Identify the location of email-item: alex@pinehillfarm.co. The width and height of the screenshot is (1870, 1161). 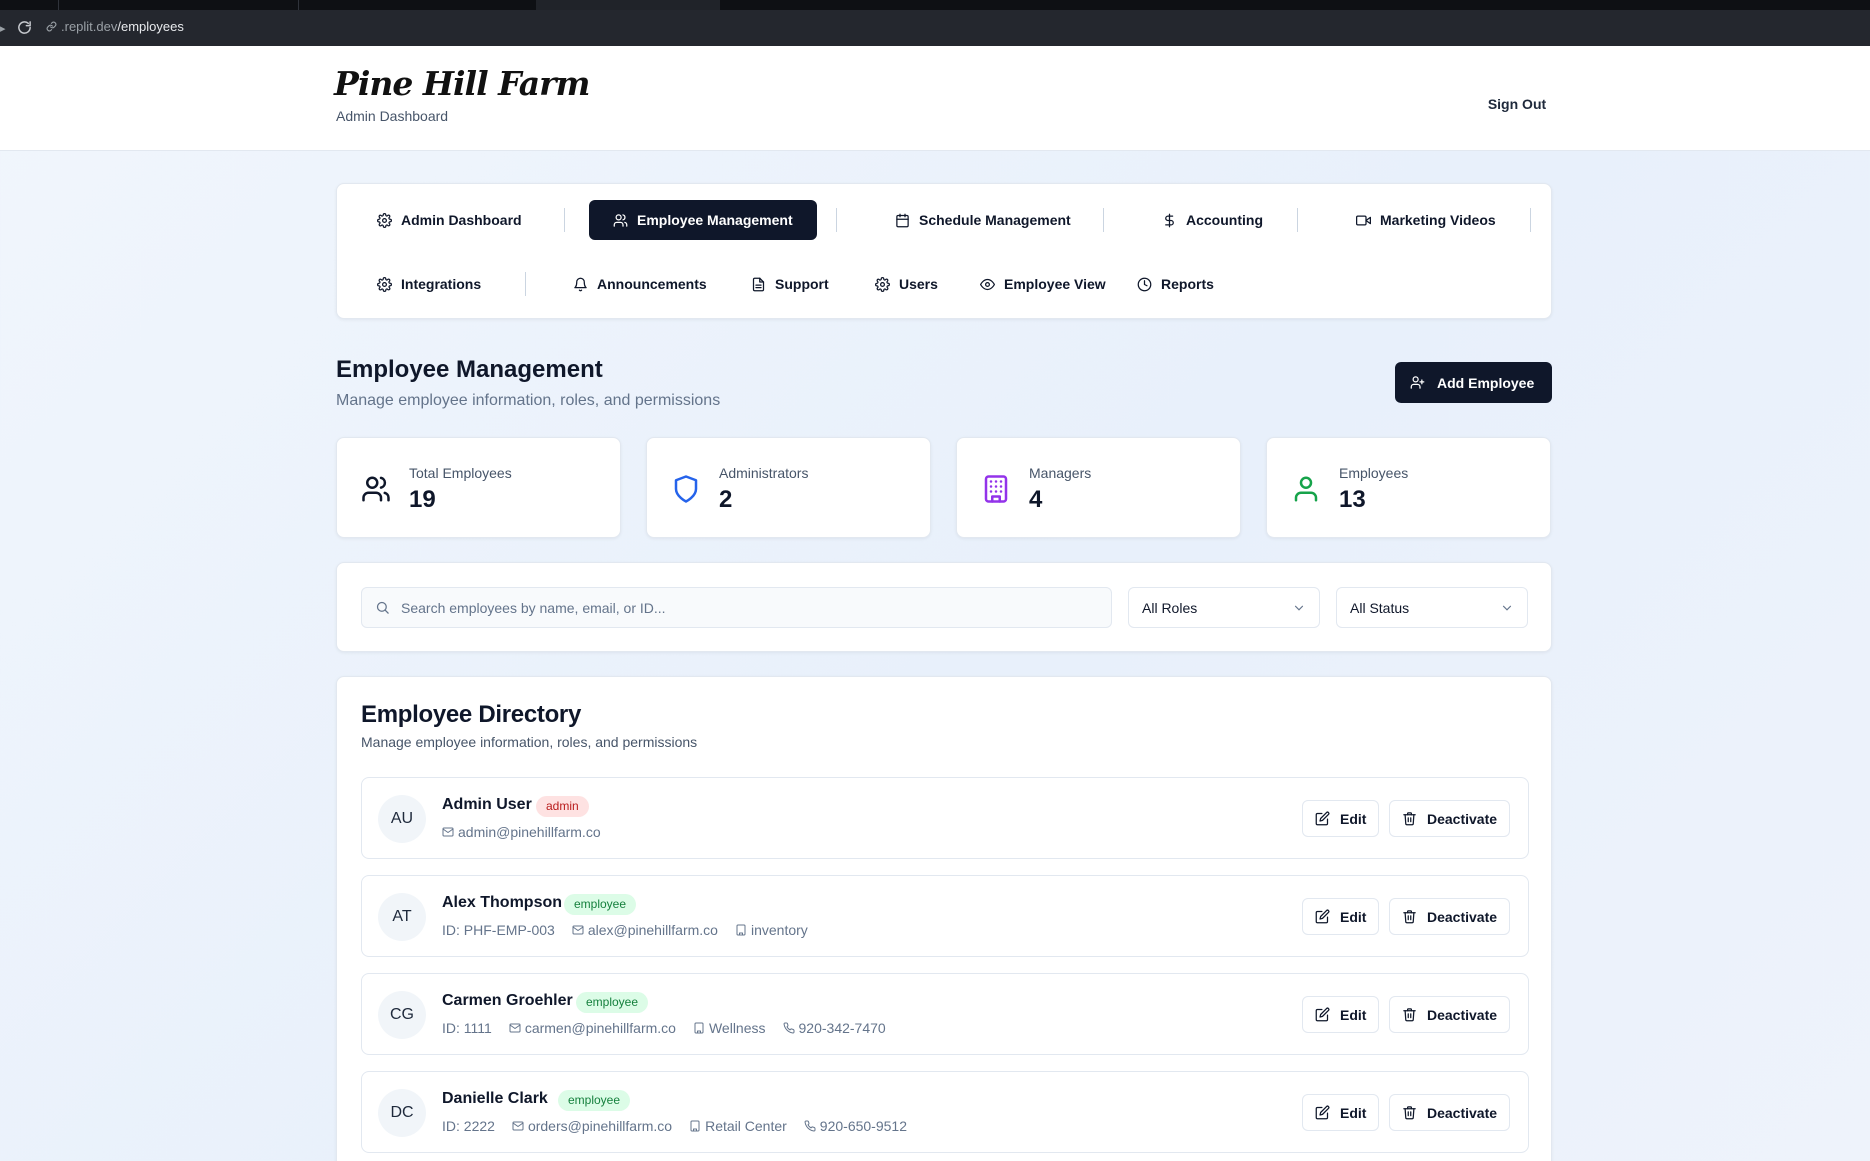
(645, 930).